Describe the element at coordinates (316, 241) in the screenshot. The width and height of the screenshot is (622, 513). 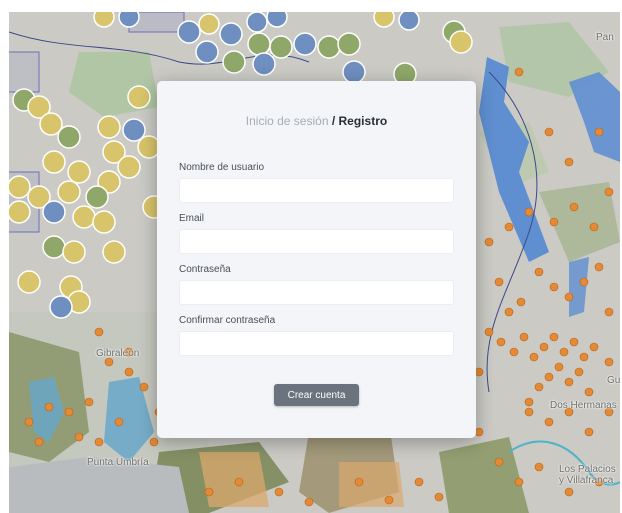
I see `email-input` at that location.